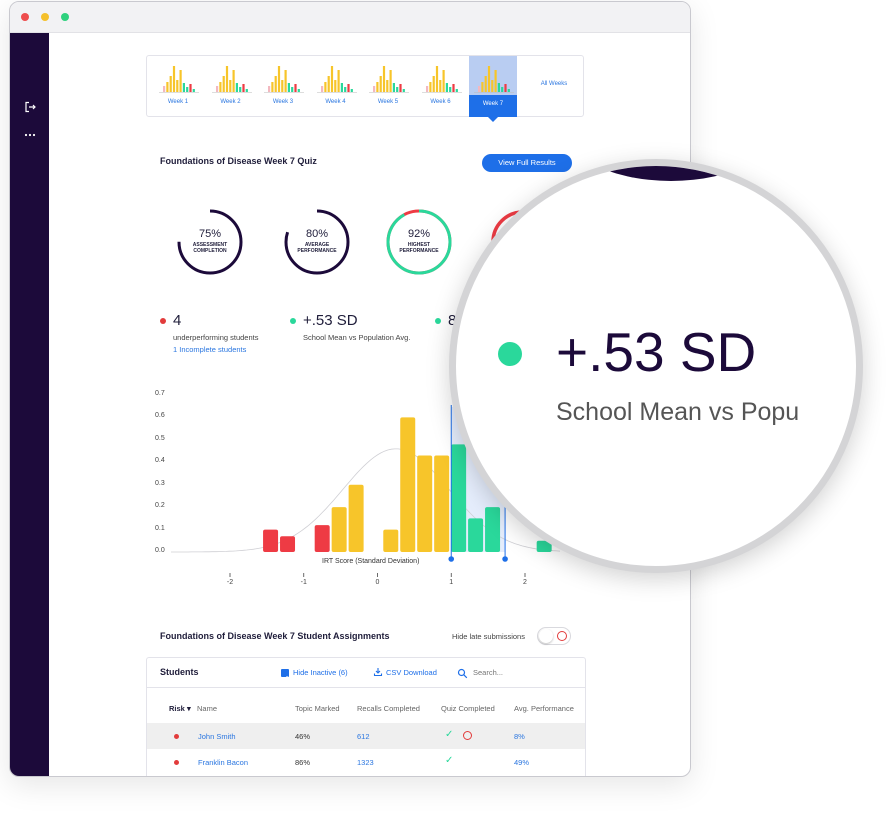  Describe the element at coordinates (440, 102) in the screenshot. I see `week-label: Week 6` at that location.